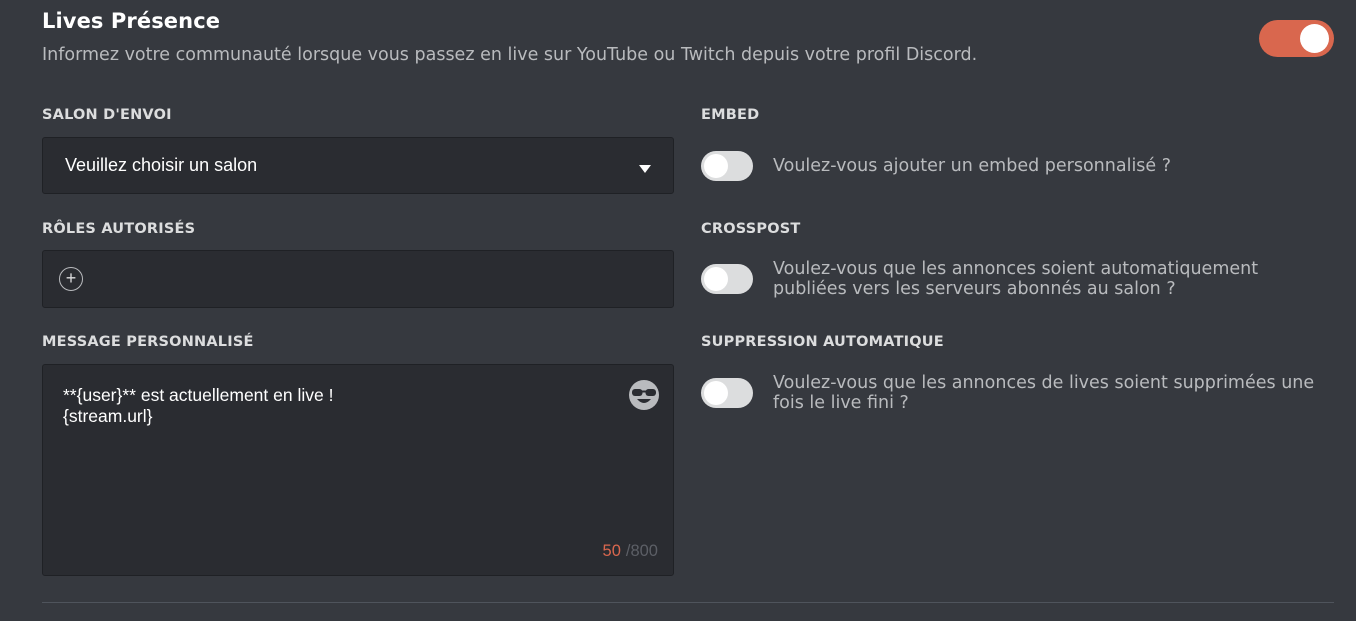  I want to click on crosspost-toggle, so click(727, 279).